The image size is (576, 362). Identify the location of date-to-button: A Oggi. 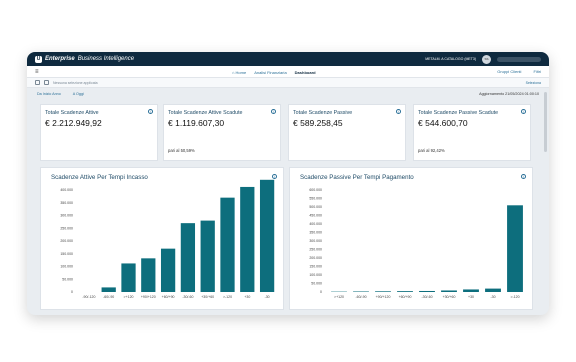
(78, 94).